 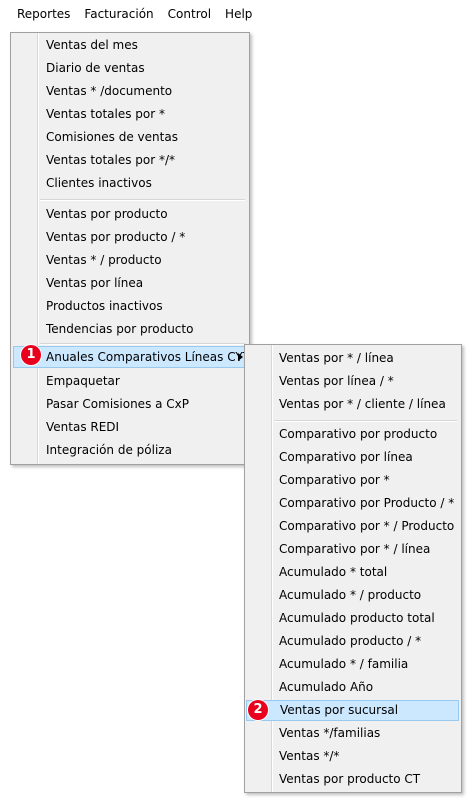 What do you see at coordinates (131, 357) in the screenshot?
I see `menu-item-anuales-comparativos: Anuales Comparativos Líneas CYT` at bounding box center [131, 357].